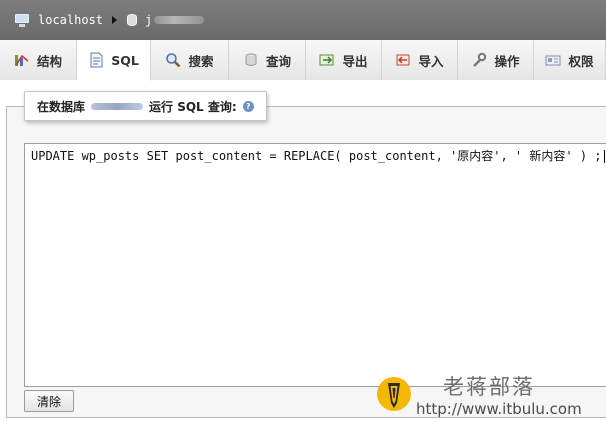 The height and width of the screenshot is (422, 606). I want to click on watermark-url: http://www.itbulu.com, so click(499, 409).